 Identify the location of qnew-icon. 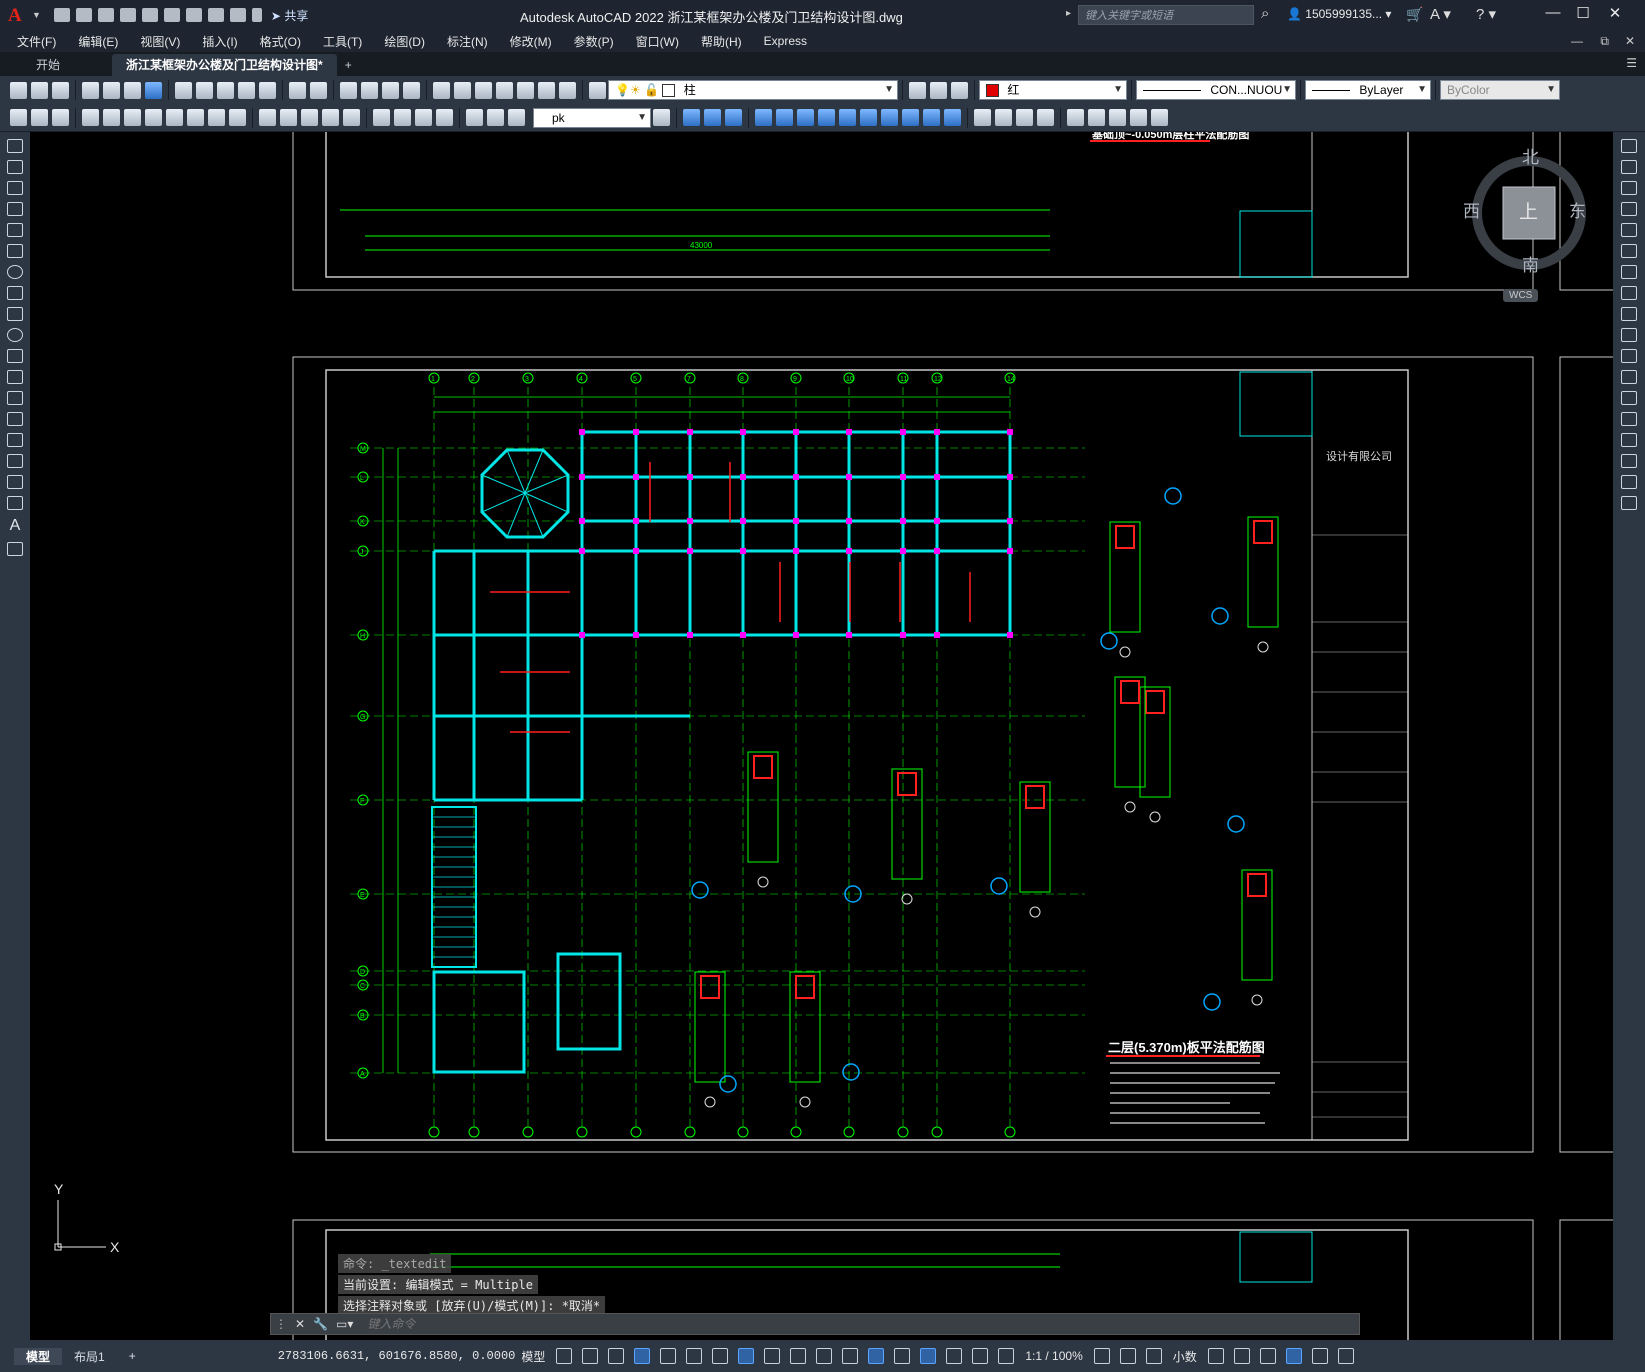
(18, 90).